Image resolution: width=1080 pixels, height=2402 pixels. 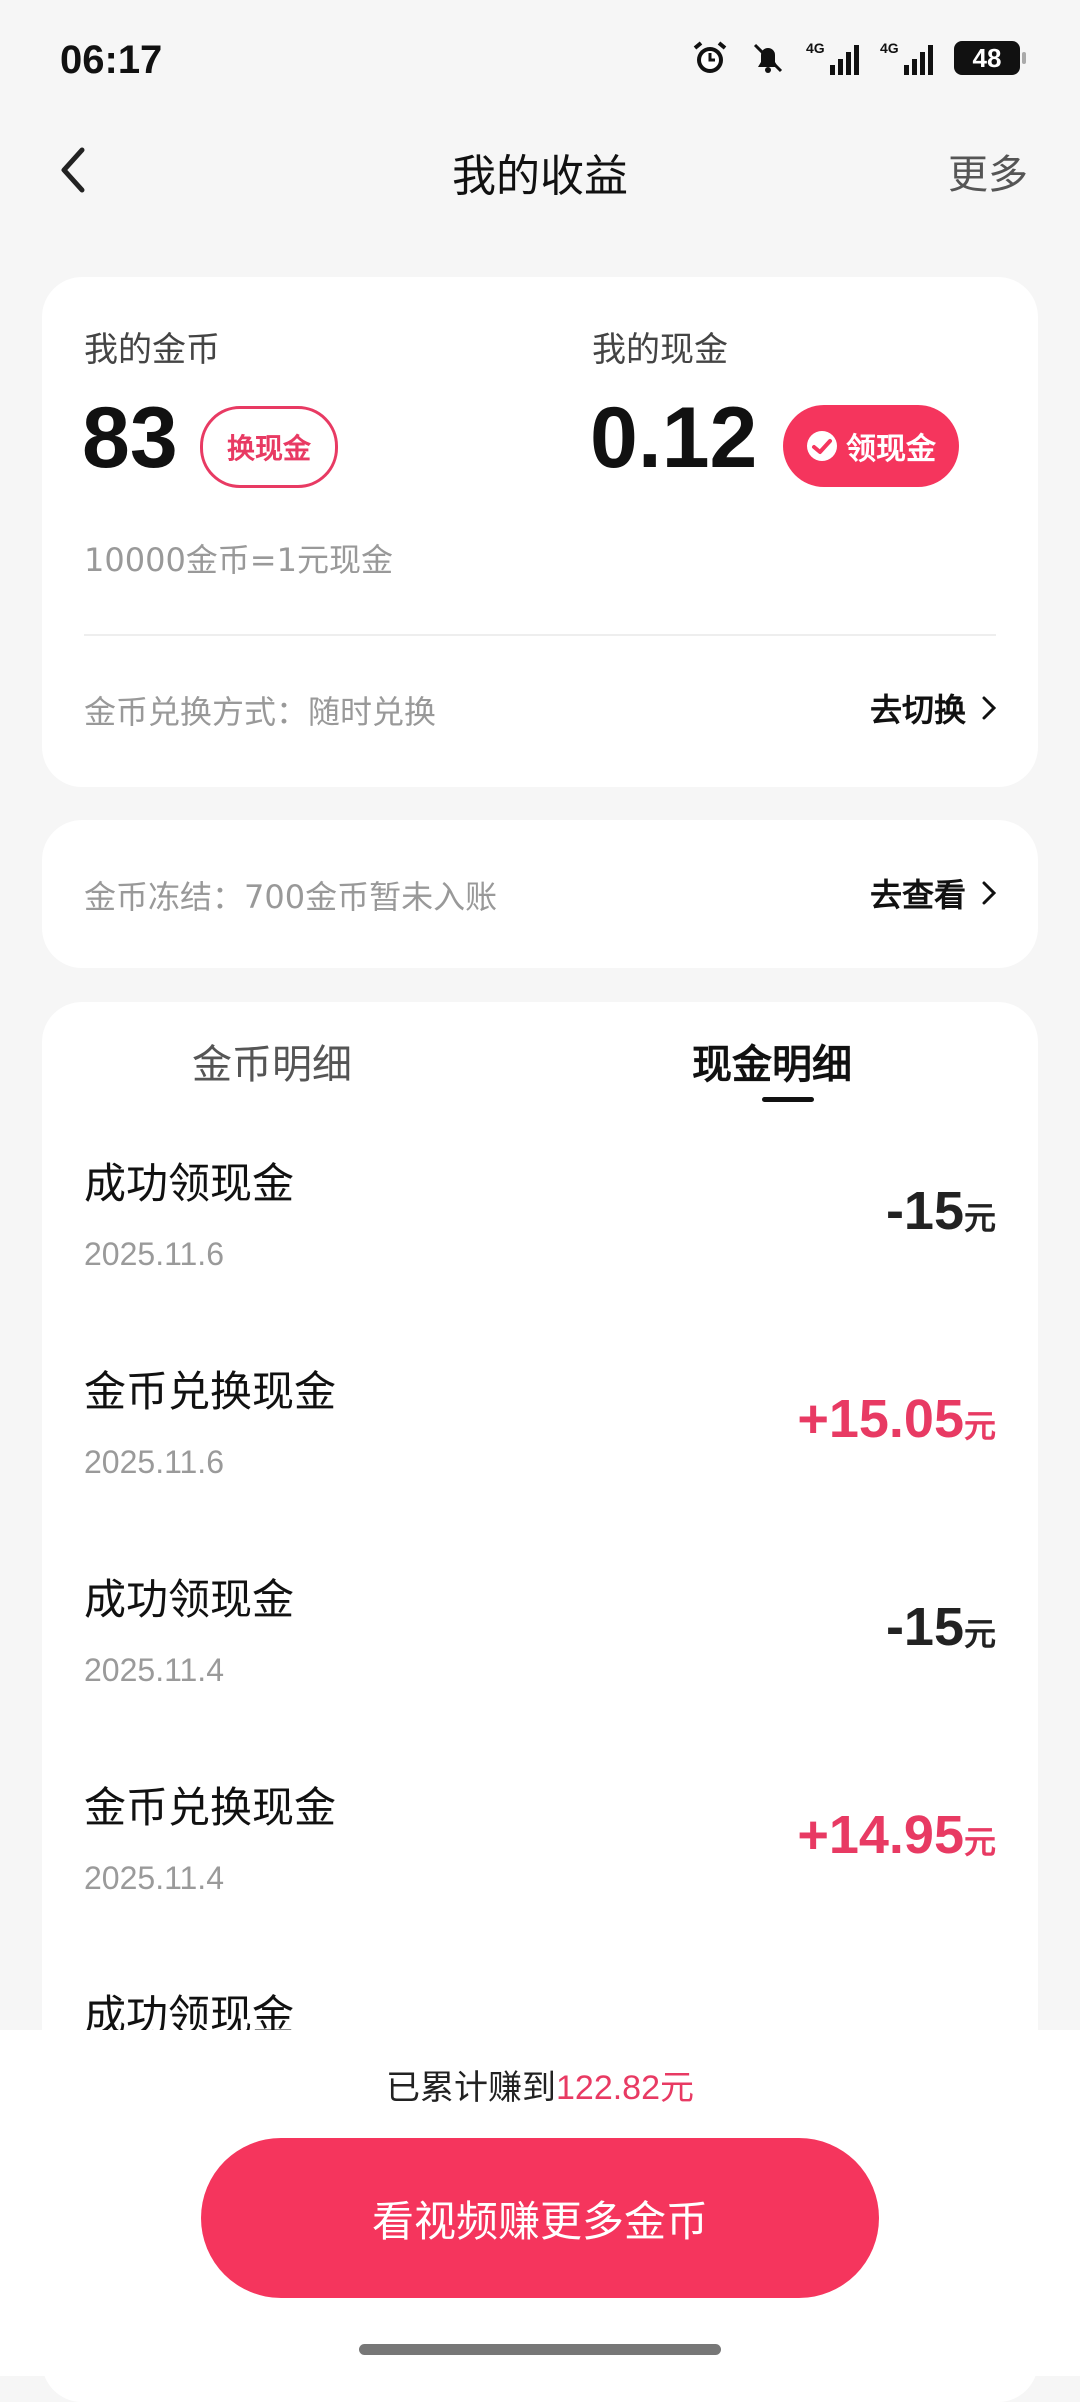 What do you see at coordinates (880, 1419) in the screenshot?
I see `amount-value: +15.05` at bounding box center [880, 1419].